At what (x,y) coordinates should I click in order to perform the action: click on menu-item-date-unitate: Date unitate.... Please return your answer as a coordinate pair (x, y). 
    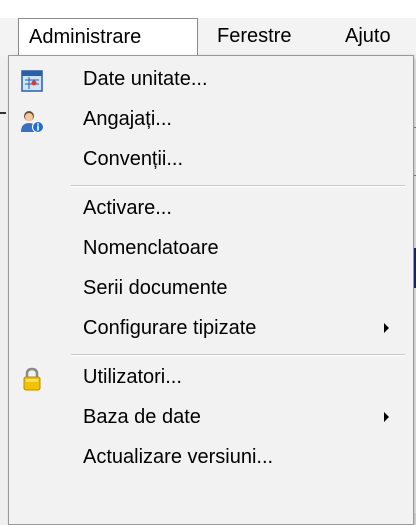
    Looking at the image, I should click on (211, 81).